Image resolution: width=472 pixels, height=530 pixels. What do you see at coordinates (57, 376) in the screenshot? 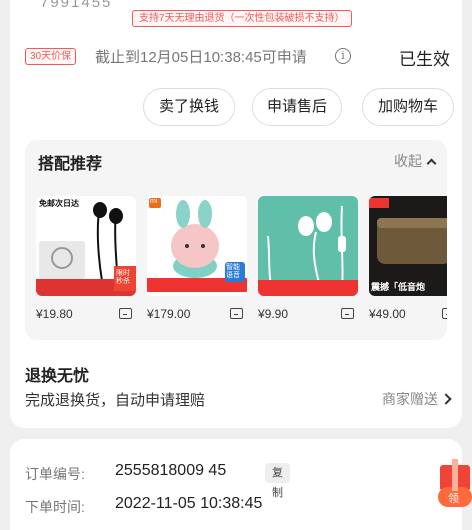
I see `refund-title: 退换无忧` at bounding box center [57, 376].